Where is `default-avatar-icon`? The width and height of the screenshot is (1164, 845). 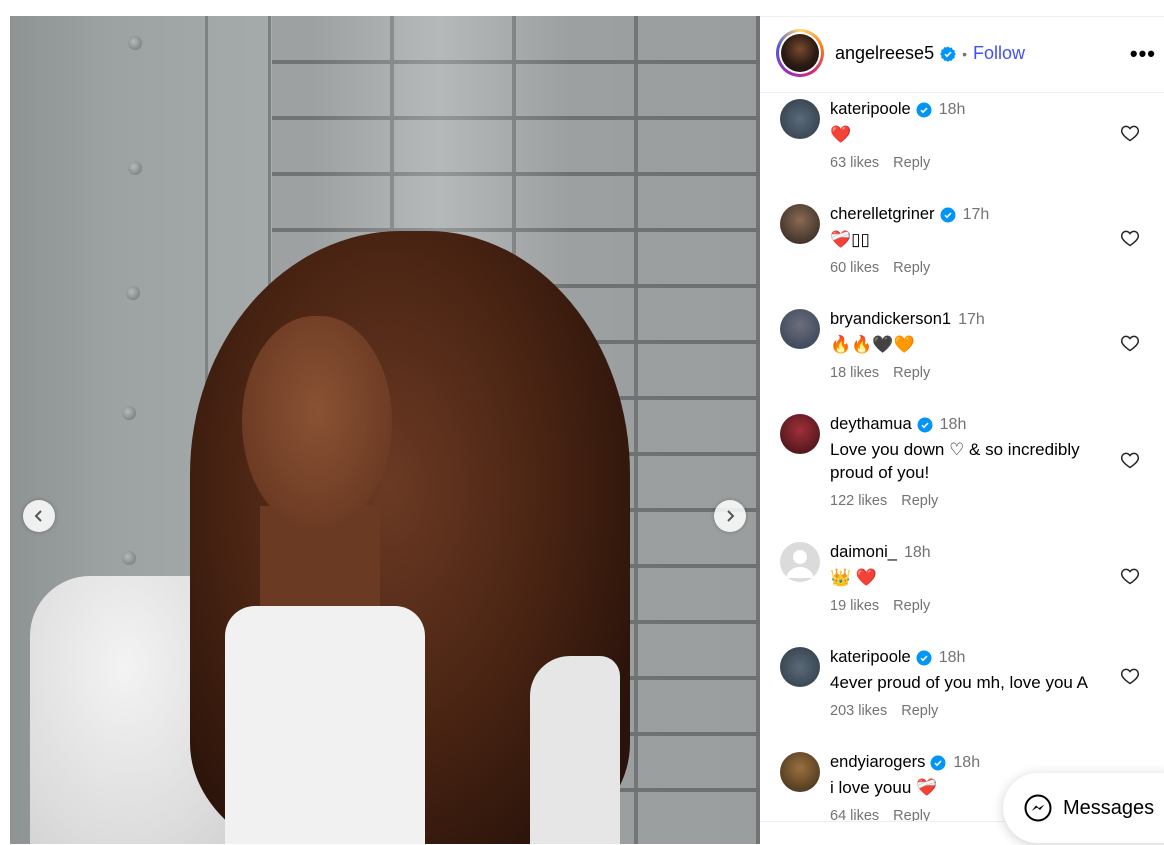
default-avatar-icon is located at coordinates (800, 562).